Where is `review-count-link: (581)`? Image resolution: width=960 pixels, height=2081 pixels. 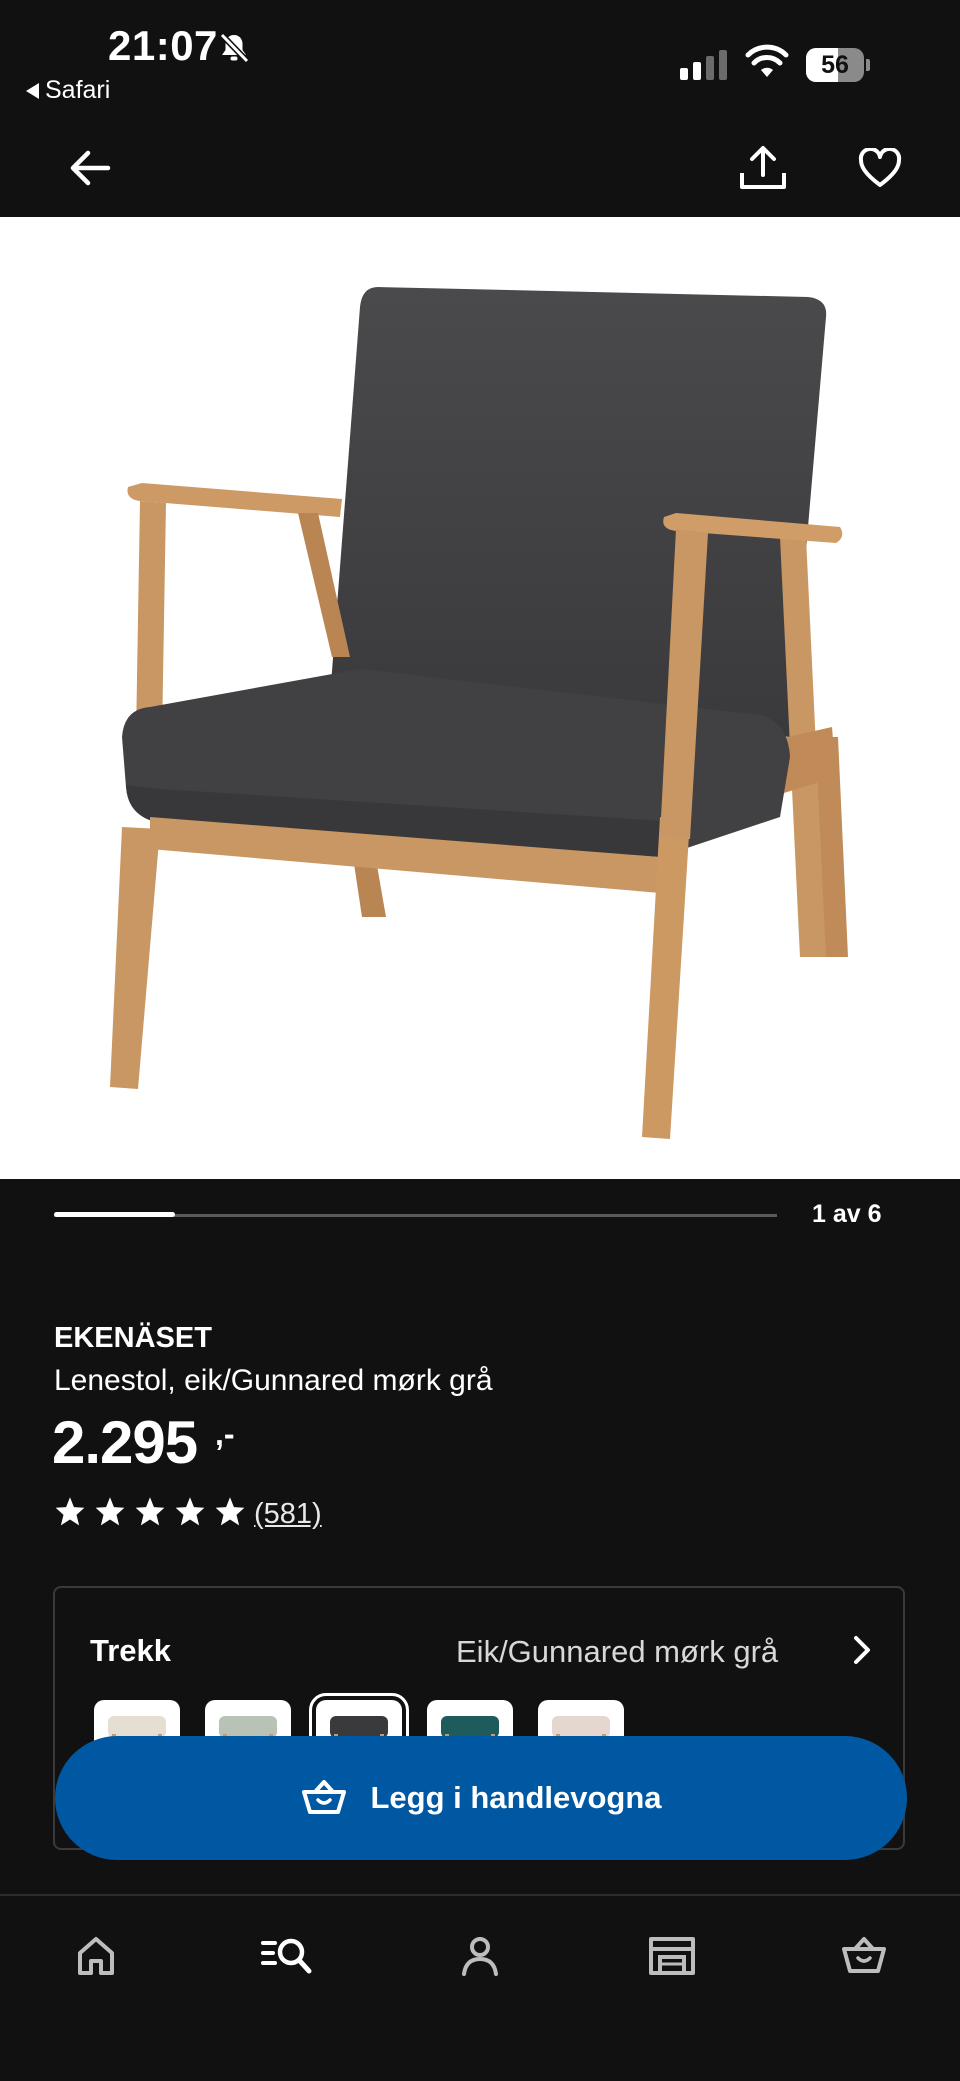 review-count-link: (581) is located at coordinates (288, 1514).